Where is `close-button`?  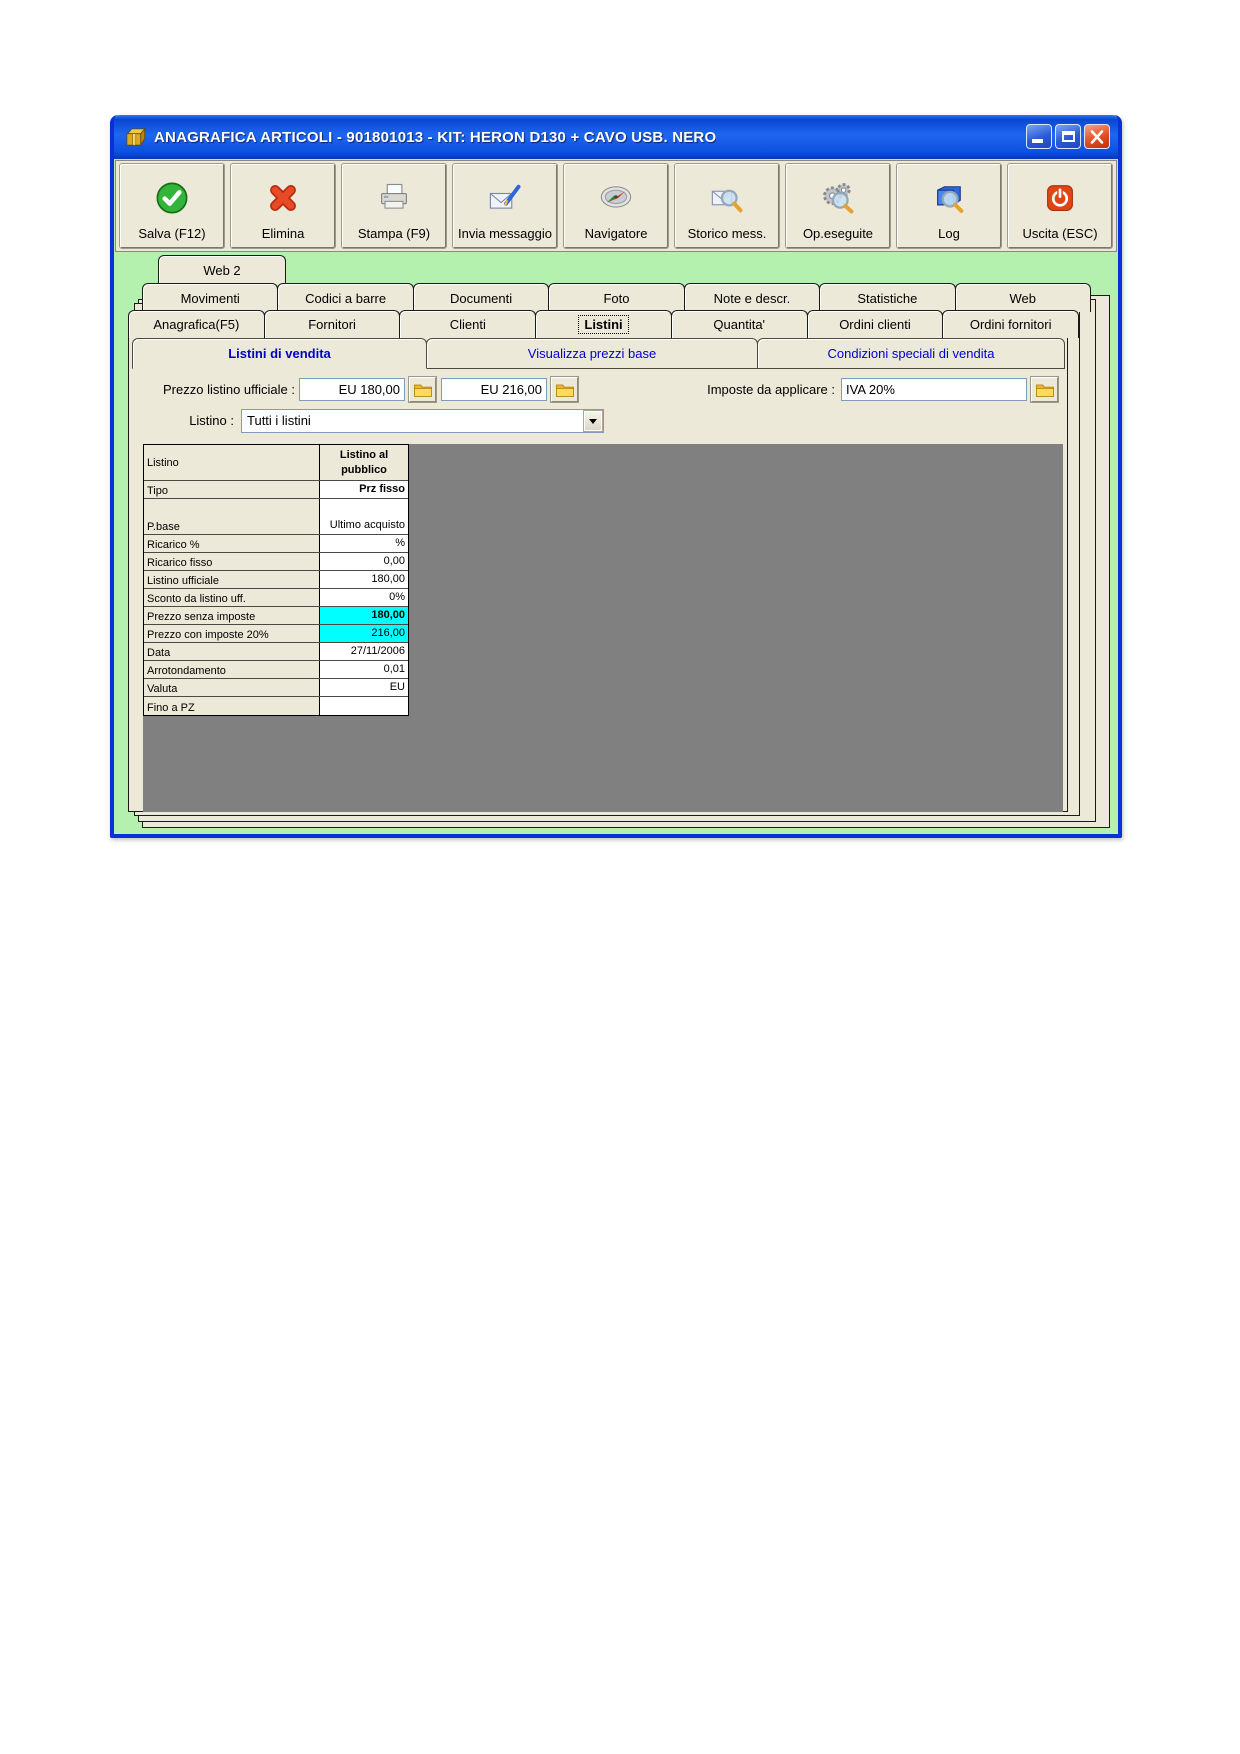
close-button is located at coordinates (1097, 136).